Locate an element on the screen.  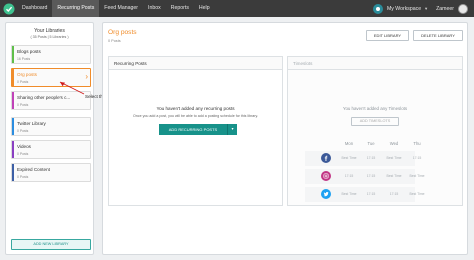
day-header: Wed is located at coordinates (394, 143).